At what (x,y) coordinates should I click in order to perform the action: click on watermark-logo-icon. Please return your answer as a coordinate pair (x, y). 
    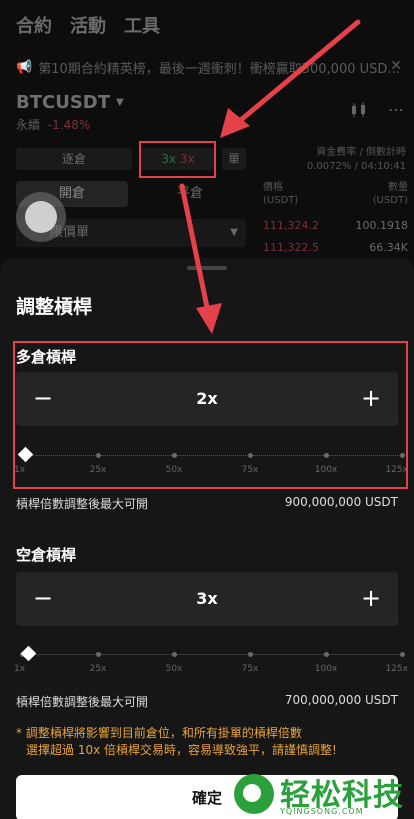
    Looking at the image, I should click on (254, 794).